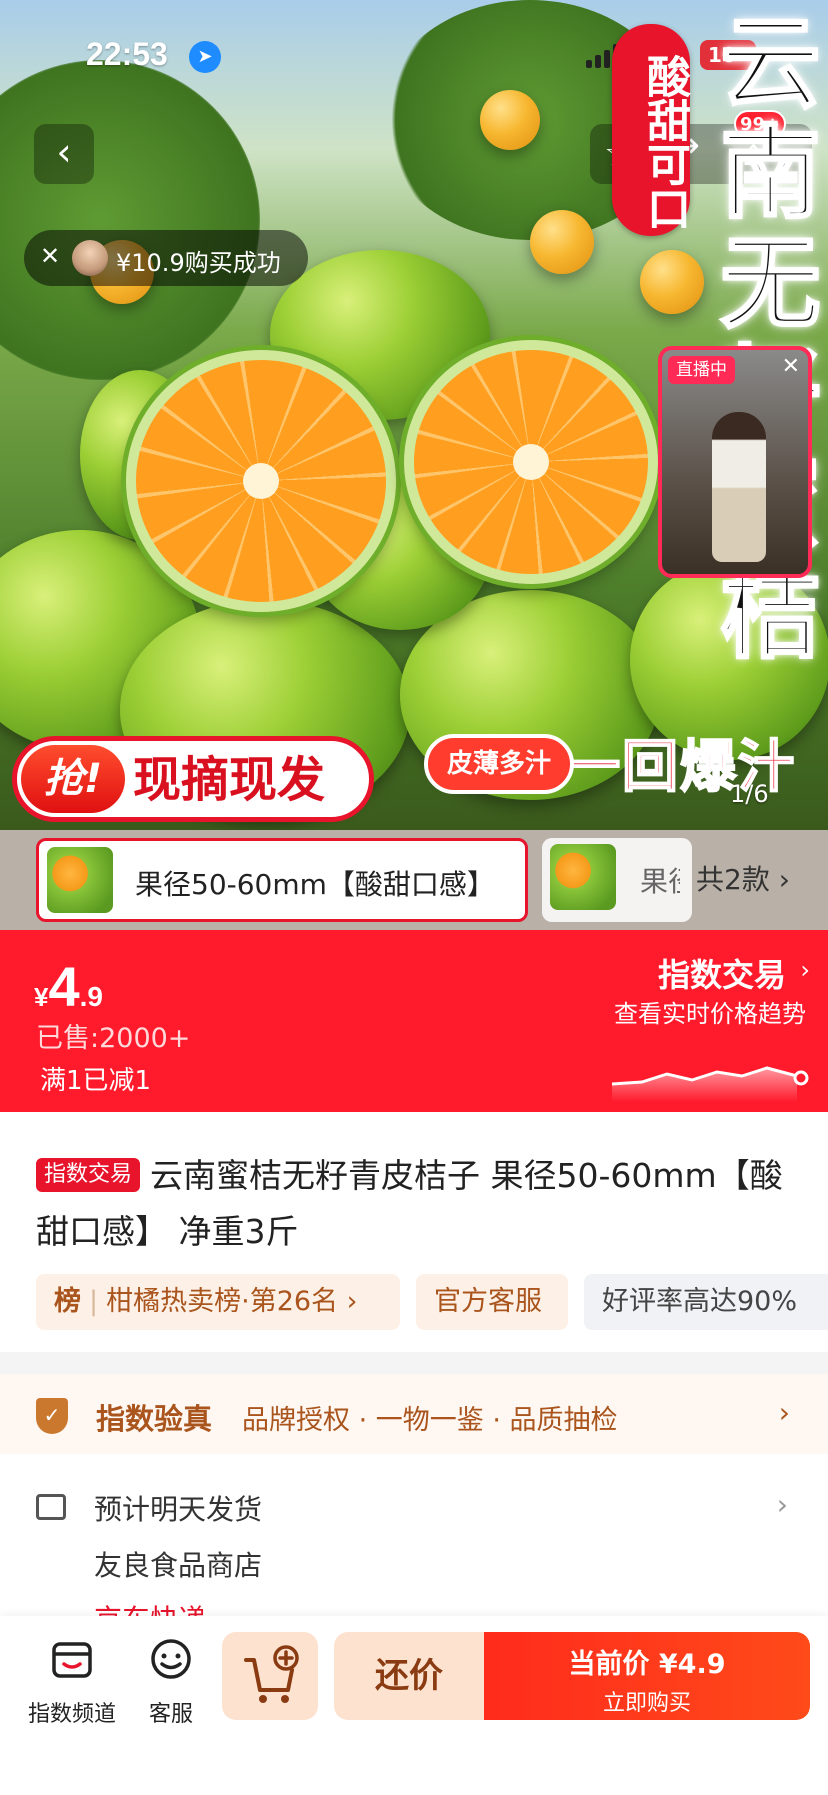  I want to click on store-name: 友良食品商店, so click(178, 1565).